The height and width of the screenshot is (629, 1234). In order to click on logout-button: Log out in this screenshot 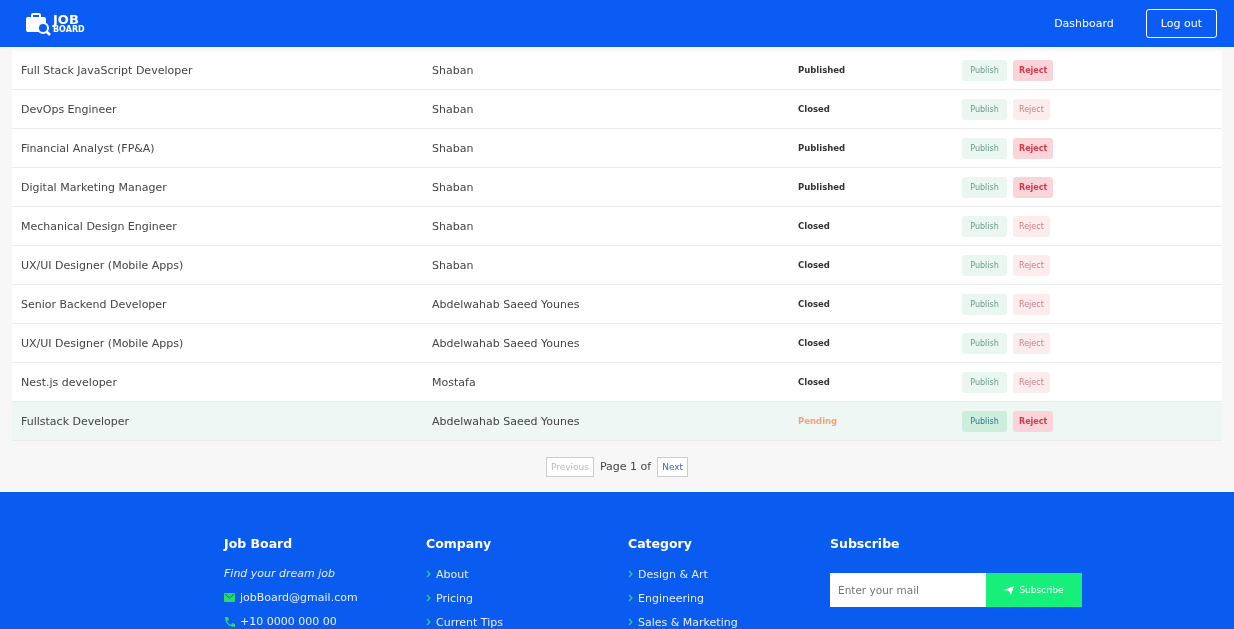, I will do `click(1181, 23)`.